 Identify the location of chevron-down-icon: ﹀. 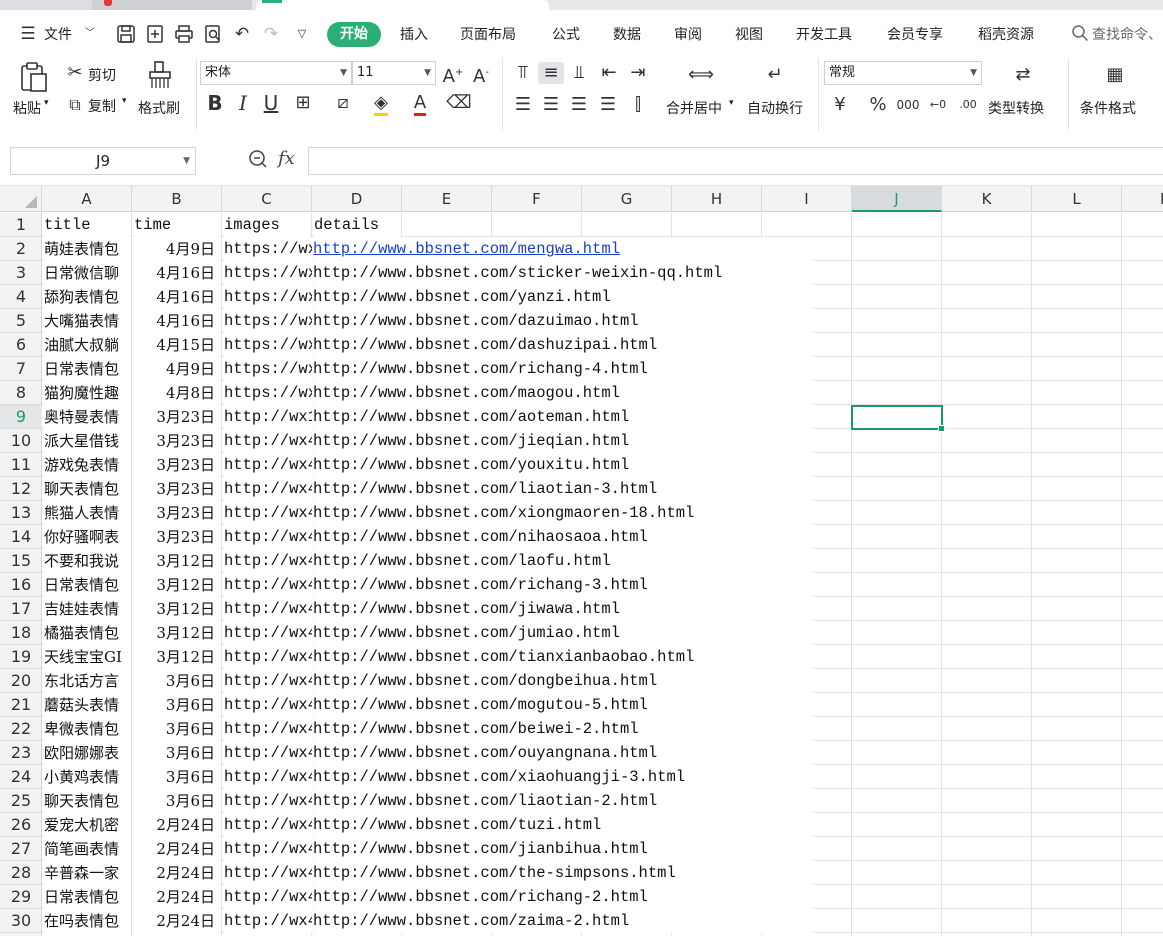
(90, 34).